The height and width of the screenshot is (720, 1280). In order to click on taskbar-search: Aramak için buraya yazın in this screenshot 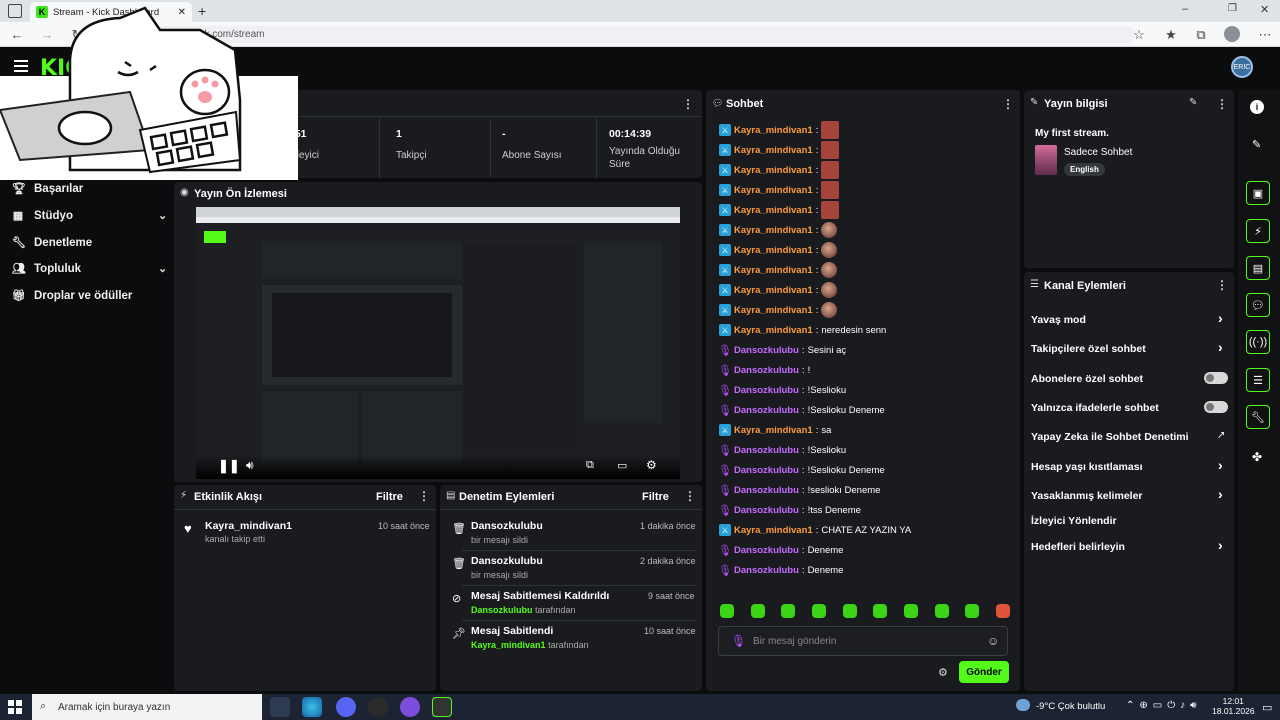, I will do `click(147, 707)`.